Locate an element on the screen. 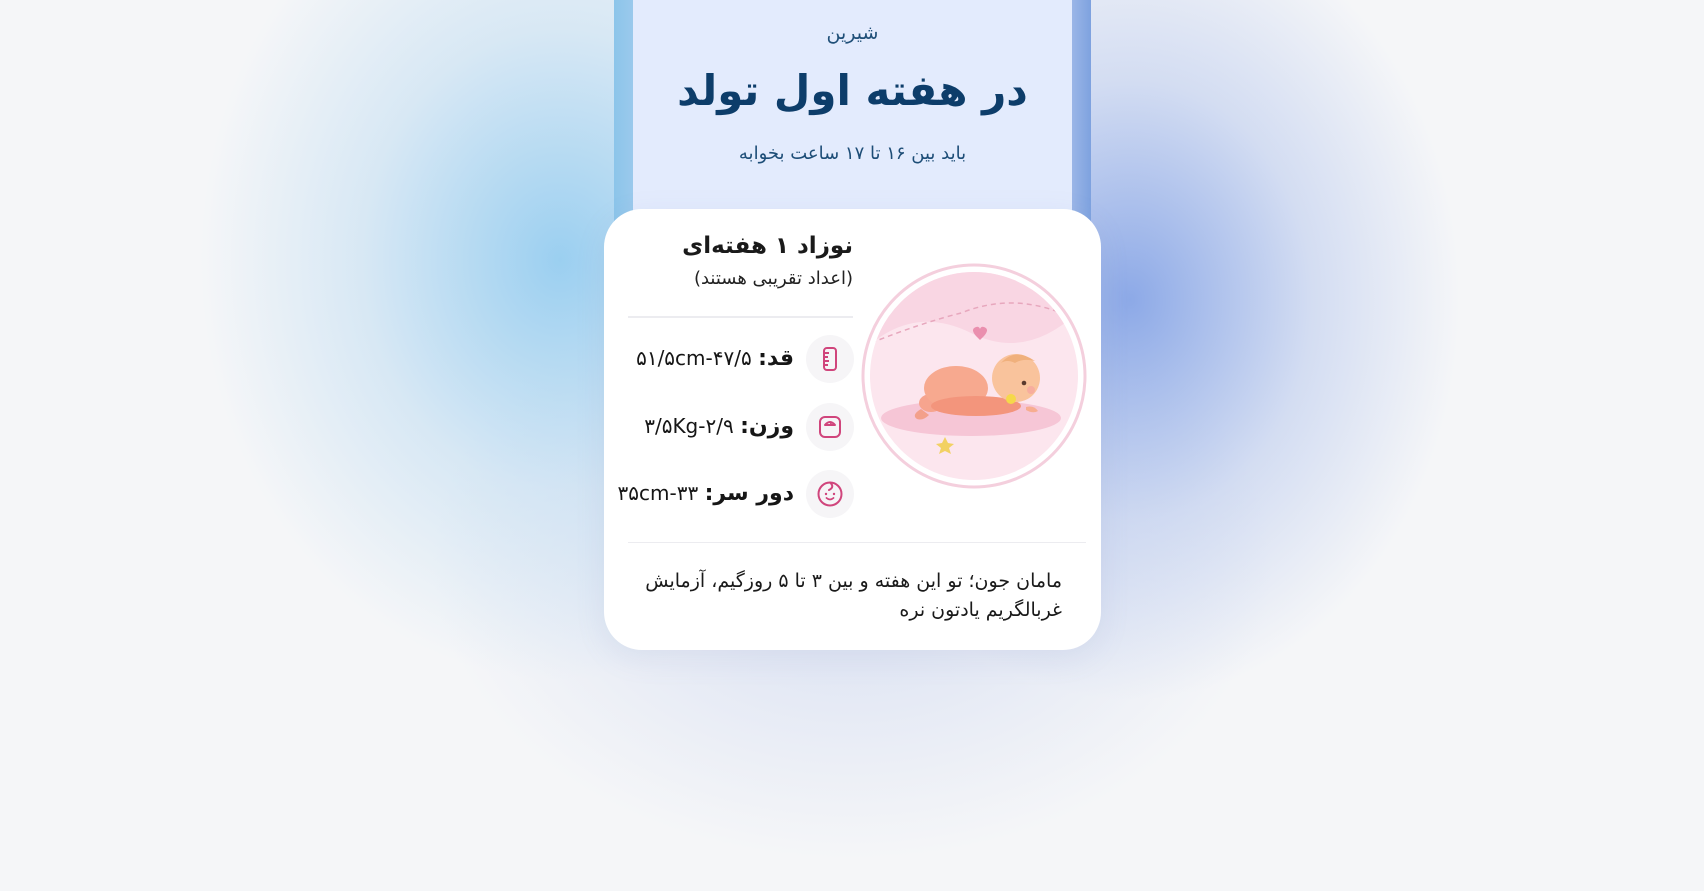 The image size is (1704, 891). ruler-icon is located at coordinates (830, 359).